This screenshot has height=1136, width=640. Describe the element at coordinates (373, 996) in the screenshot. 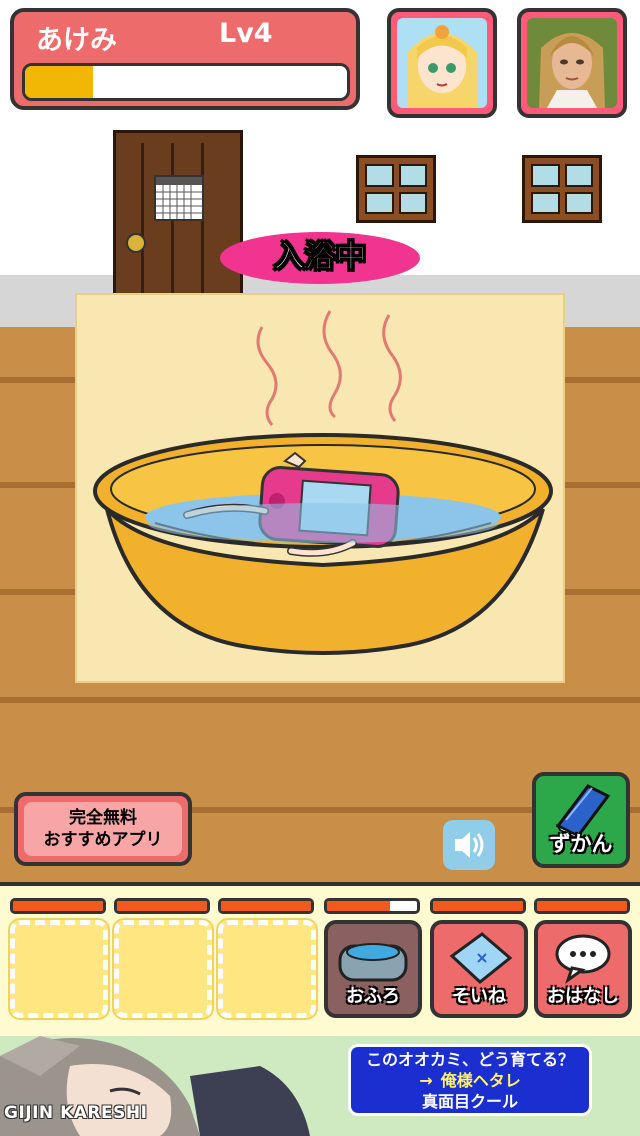

I see `bath-action-label: おふろ` at that location.